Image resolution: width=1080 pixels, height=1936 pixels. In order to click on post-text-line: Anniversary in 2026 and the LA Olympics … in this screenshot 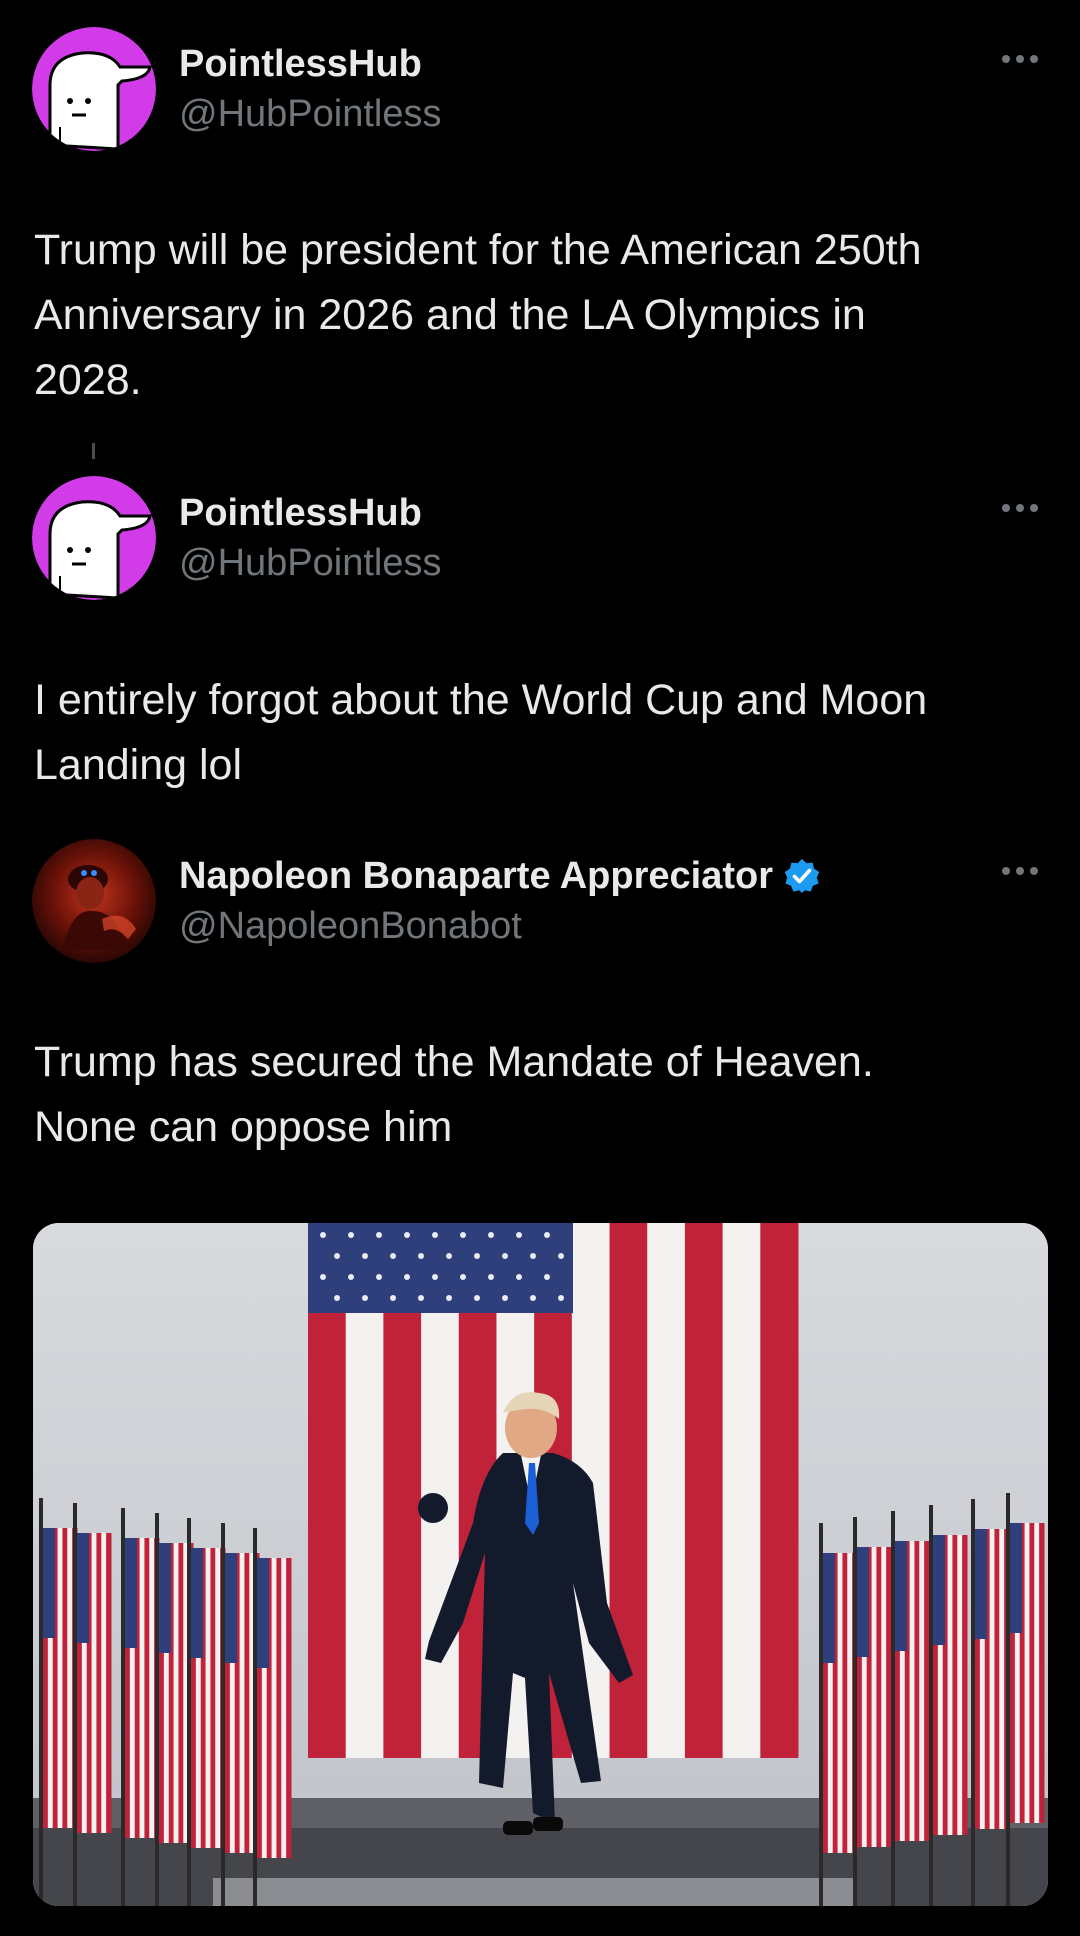, I will do `click(450, 315)`.